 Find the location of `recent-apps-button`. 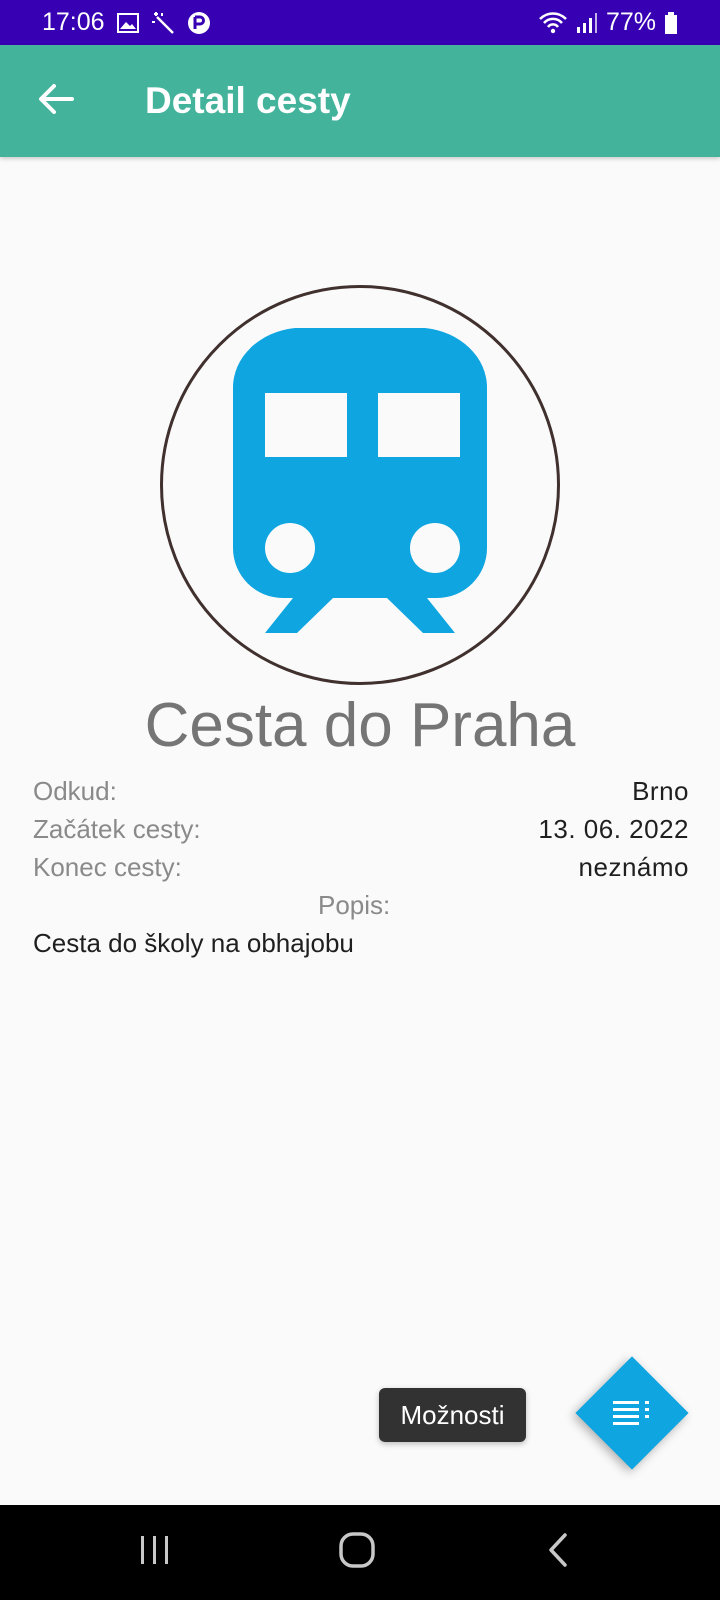

recent-apps-button is located at coordinates (155, 1552).